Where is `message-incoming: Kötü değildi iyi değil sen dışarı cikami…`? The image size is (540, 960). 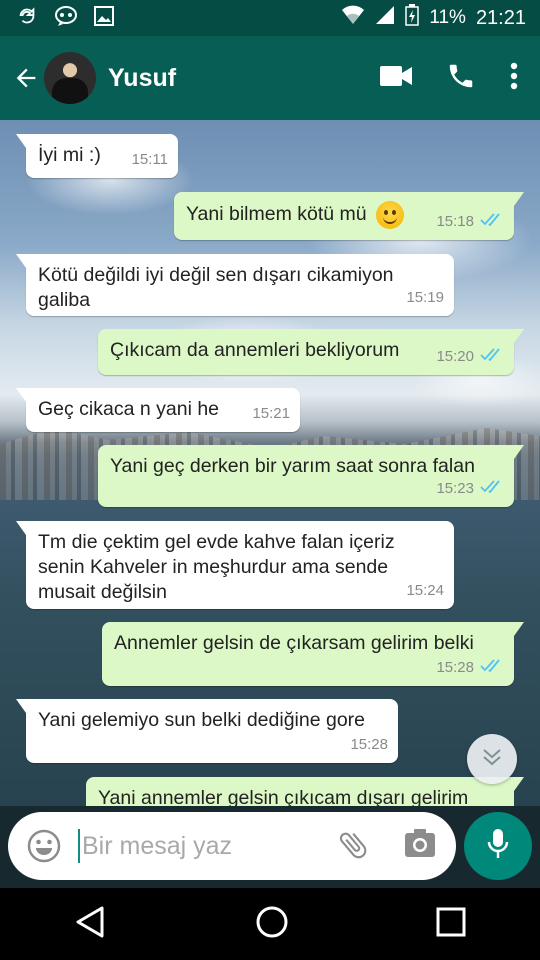 message-incoming: Kötü değildi iyi değil sen dışarı cikami… is located at coordinates (235, 285).